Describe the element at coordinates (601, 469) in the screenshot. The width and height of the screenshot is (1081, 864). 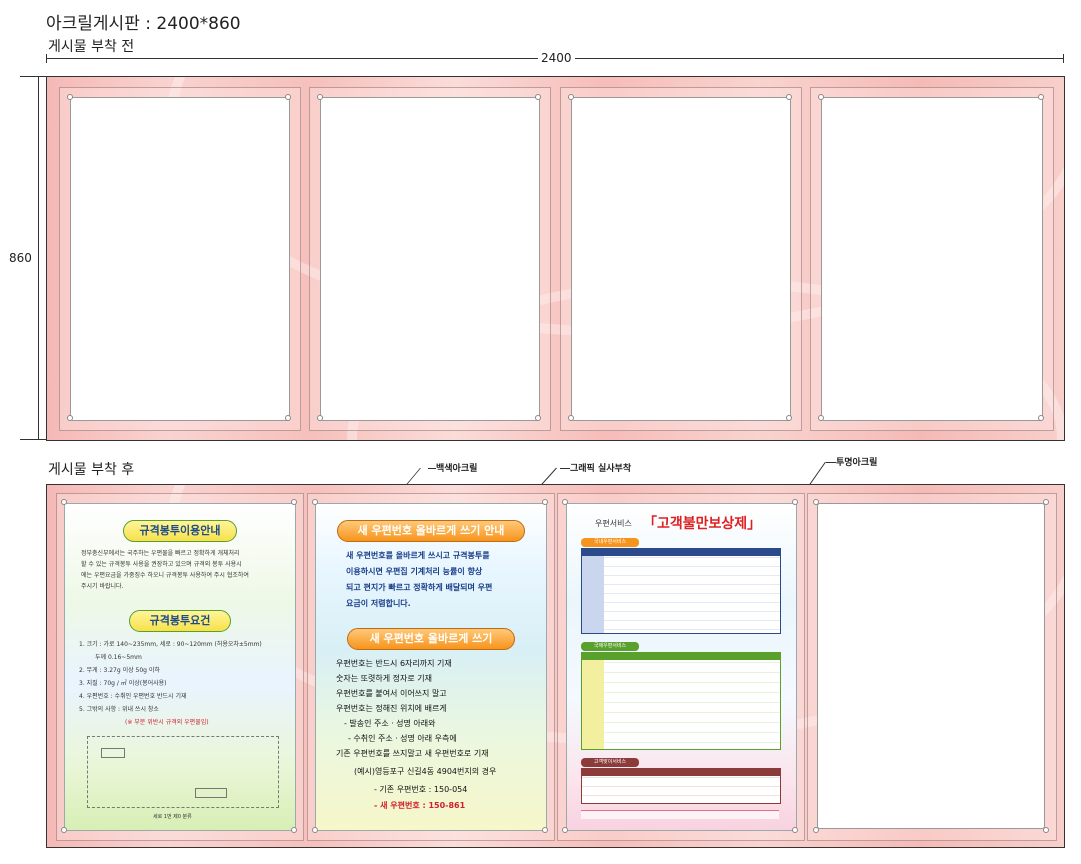
I see `callout-graphic-print: 그래픽 실사부착` at that location.